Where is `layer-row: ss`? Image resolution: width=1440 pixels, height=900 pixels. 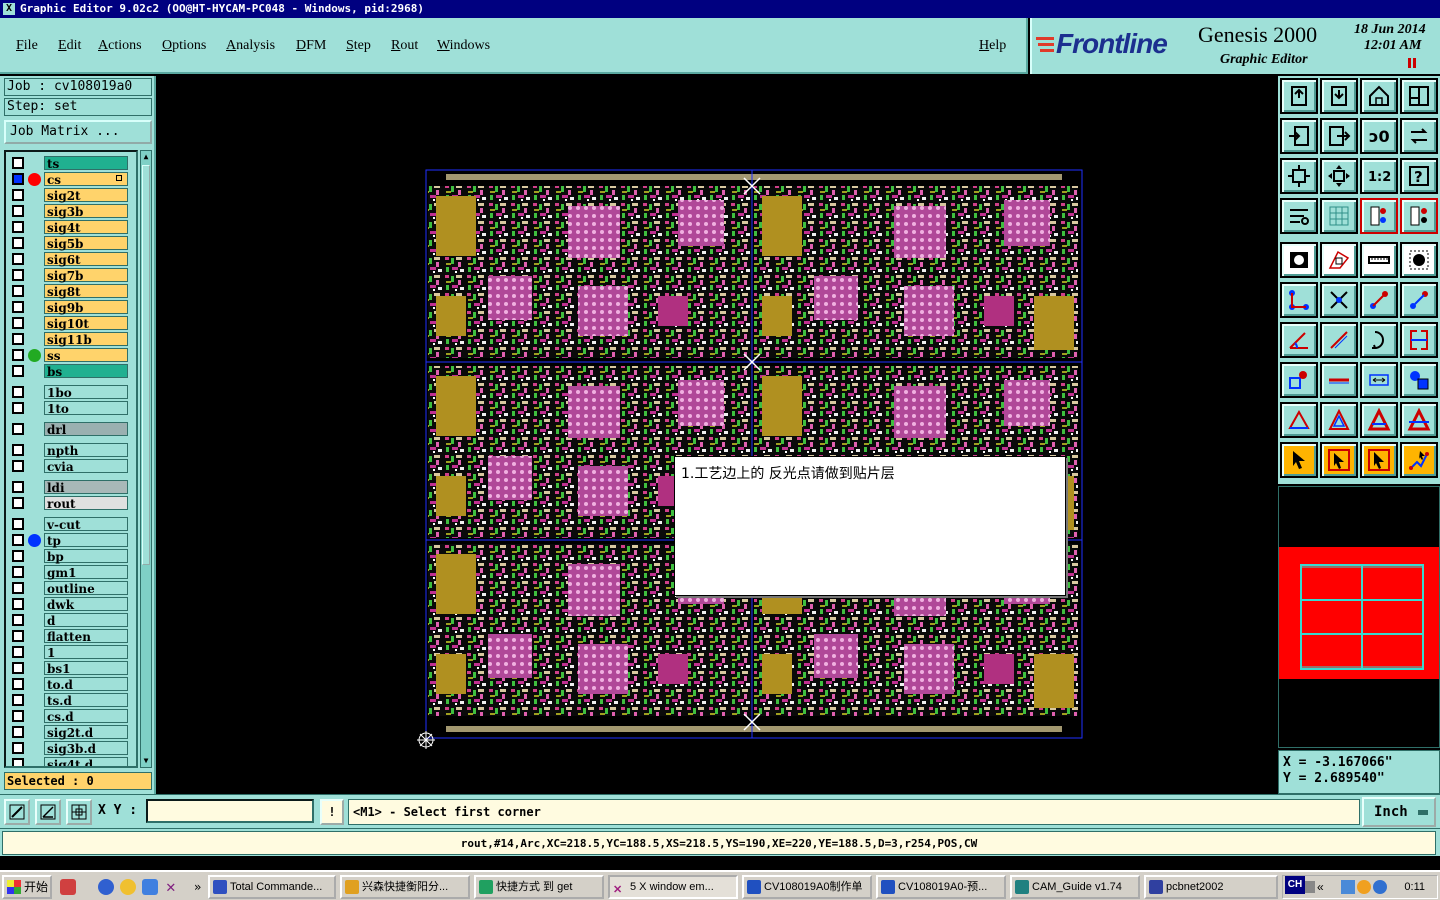 layer-row: ss is located at coordinates (72, 355).